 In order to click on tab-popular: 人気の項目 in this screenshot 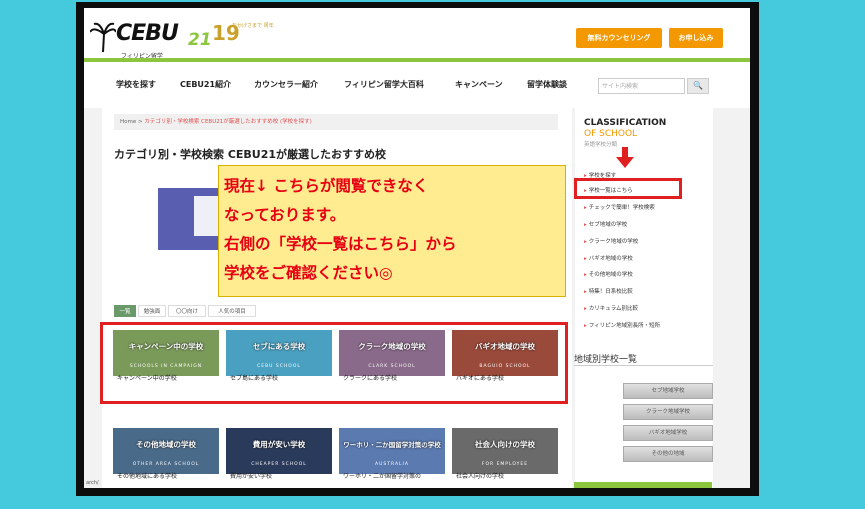, I will do `click(232, 311)`.